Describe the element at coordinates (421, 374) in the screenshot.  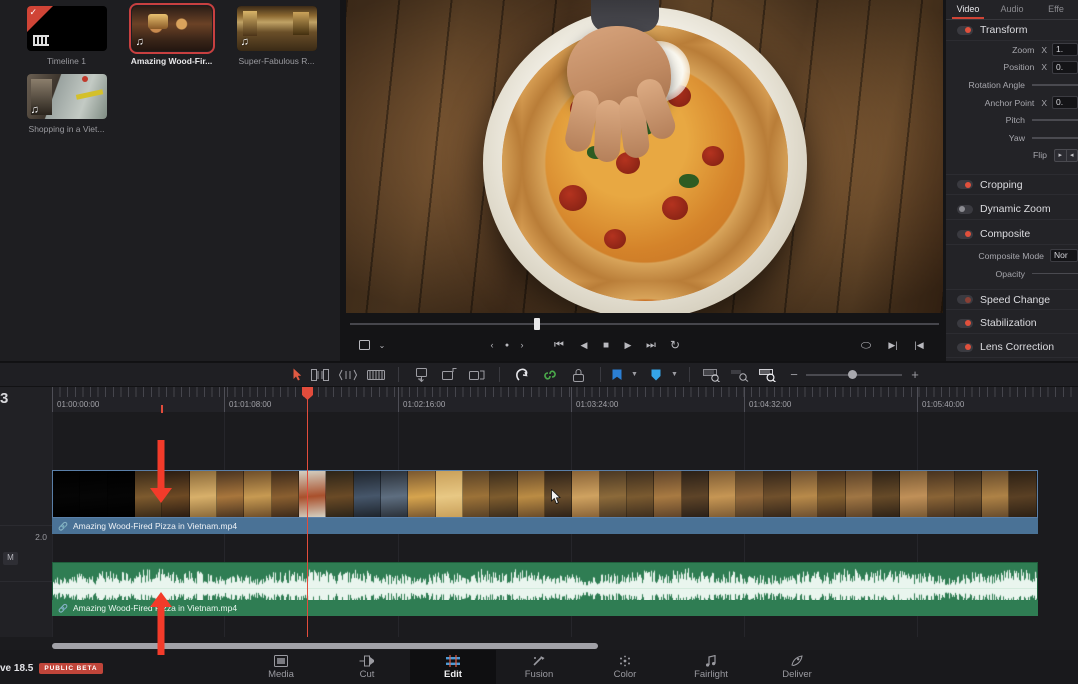
I see `insert-clip-button` at that location.